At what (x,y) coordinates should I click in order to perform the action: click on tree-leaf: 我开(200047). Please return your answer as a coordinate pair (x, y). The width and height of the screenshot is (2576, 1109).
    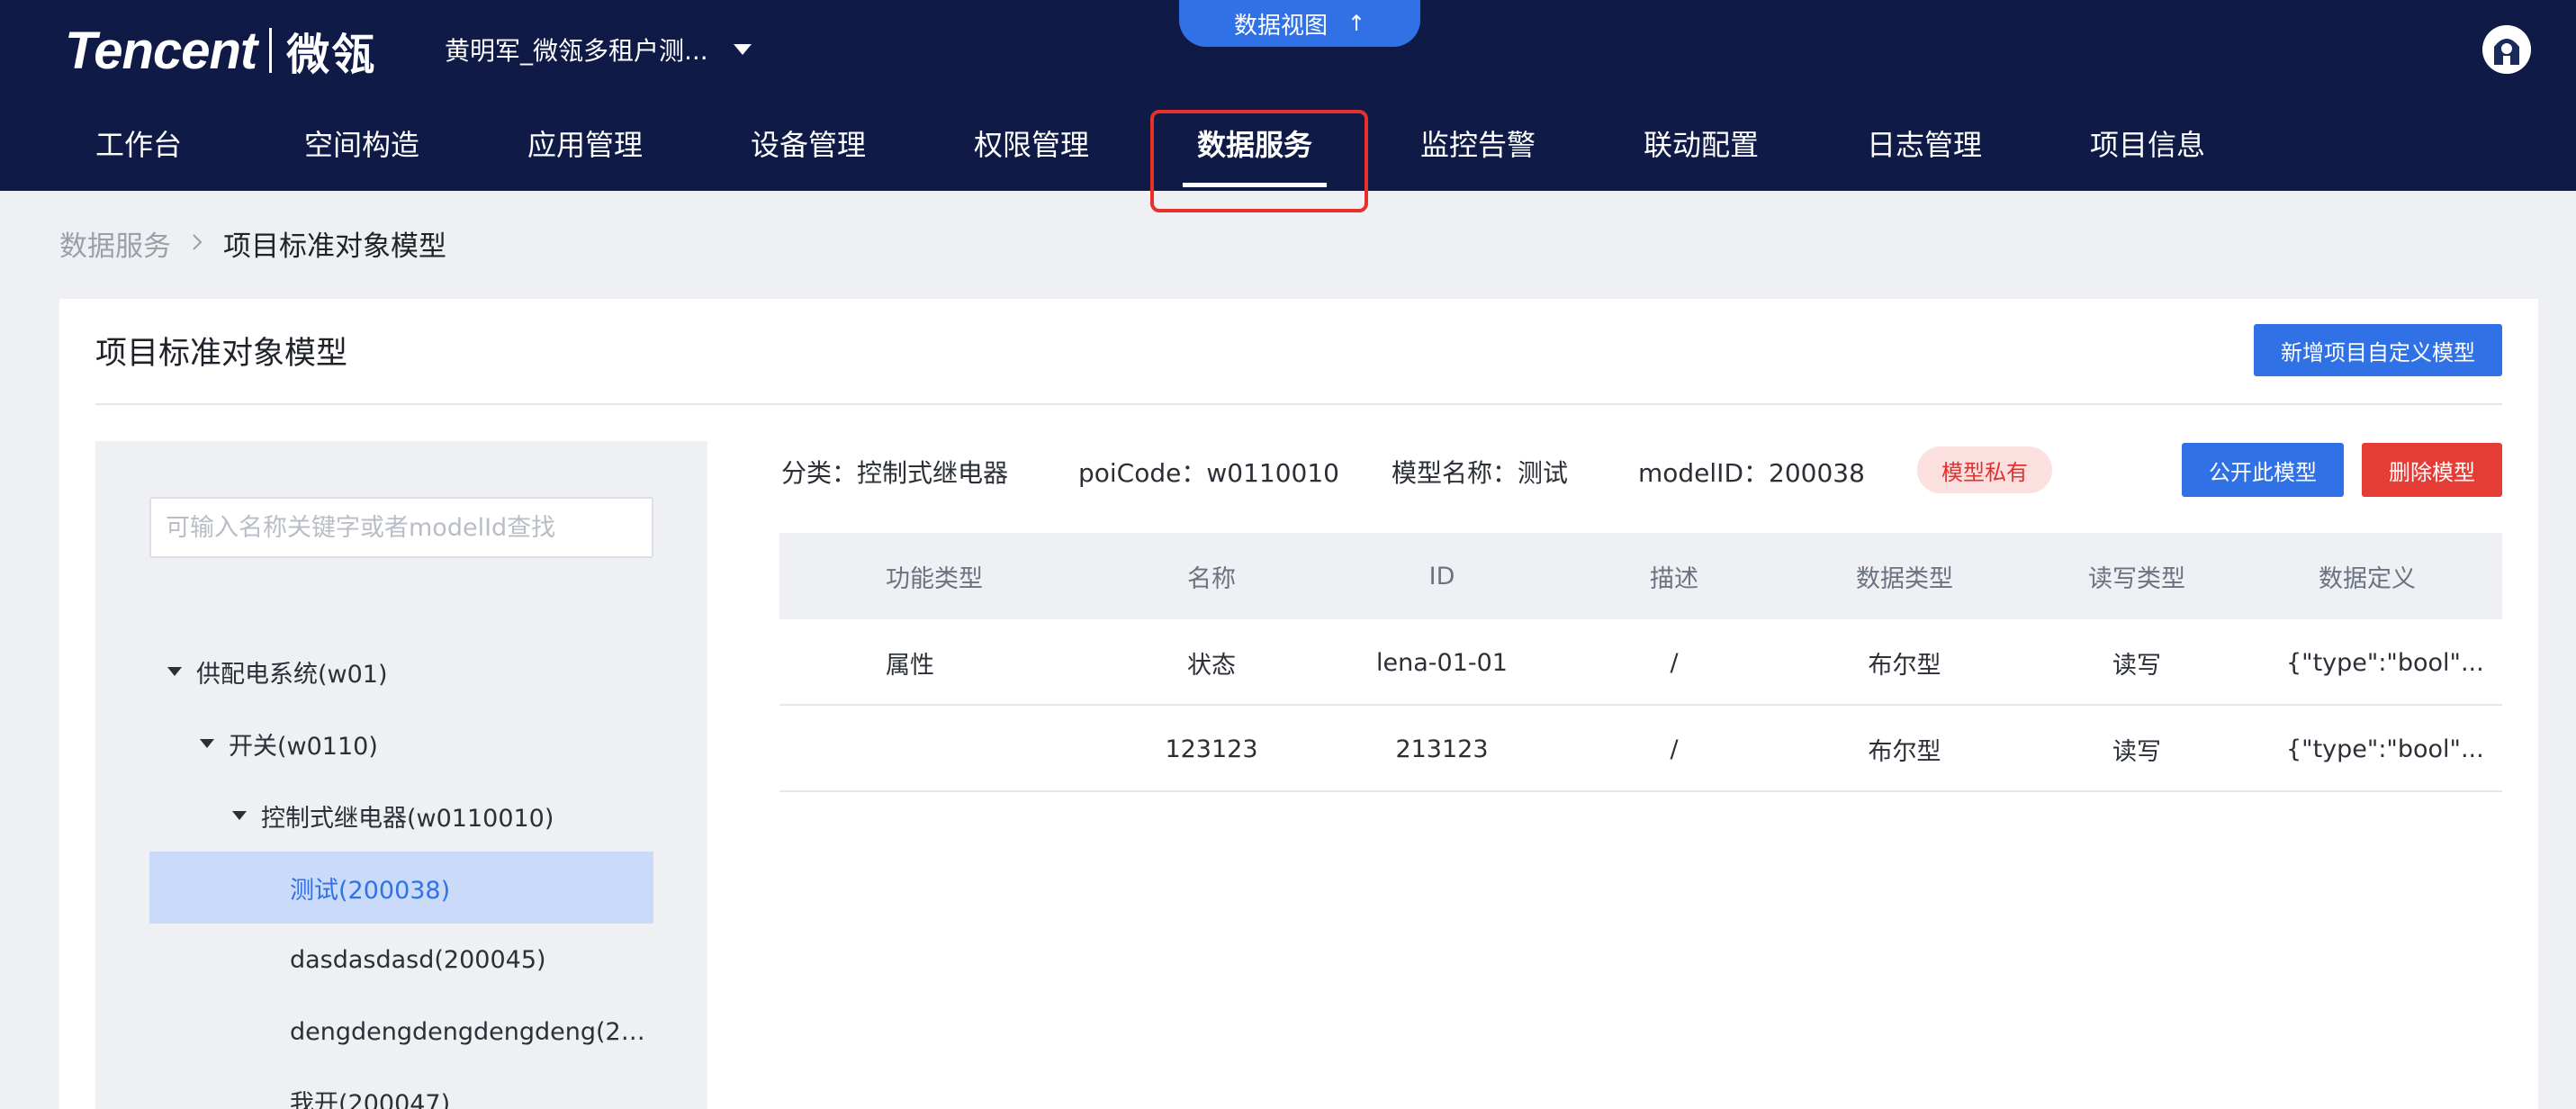
    Looking at the image, I should click on (401, 1088).